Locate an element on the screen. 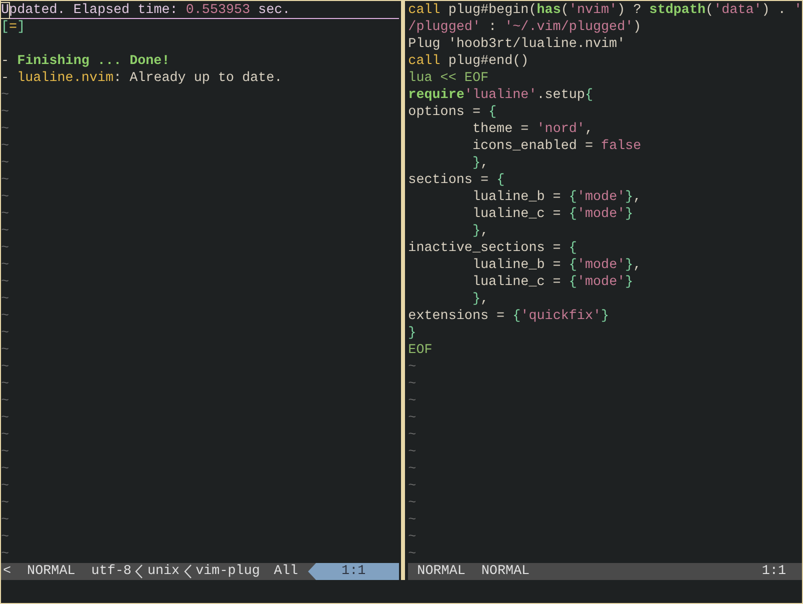  code-line: options = { is located at coordinates (452, 112).